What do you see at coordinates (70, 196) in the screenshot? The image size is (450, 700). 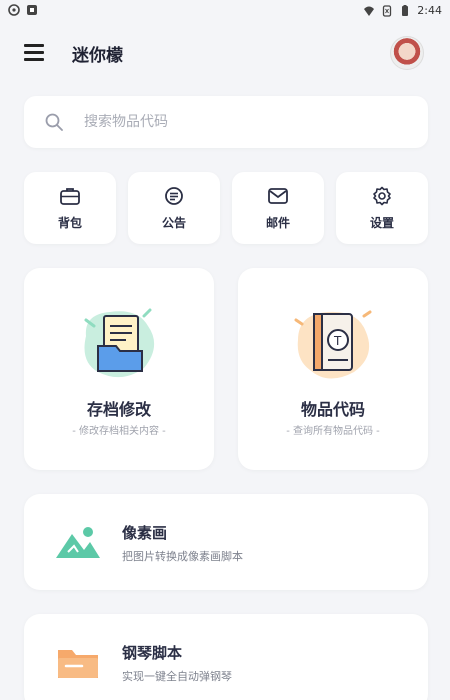 I see `briefcase-icon` at bounding box center [70, 196].